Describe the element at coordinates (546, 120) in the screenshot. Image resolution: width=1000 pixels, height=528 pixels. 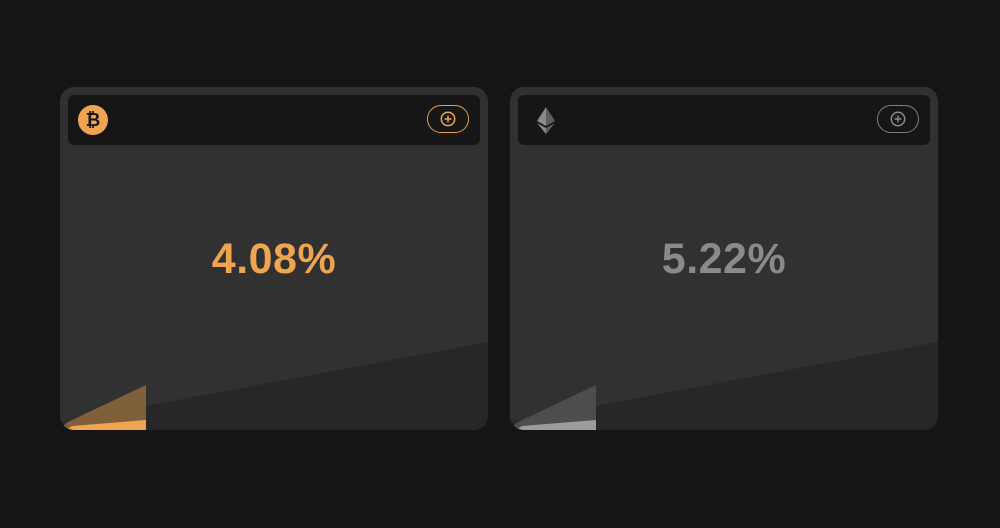
I see `ethereum-icon` at that location.